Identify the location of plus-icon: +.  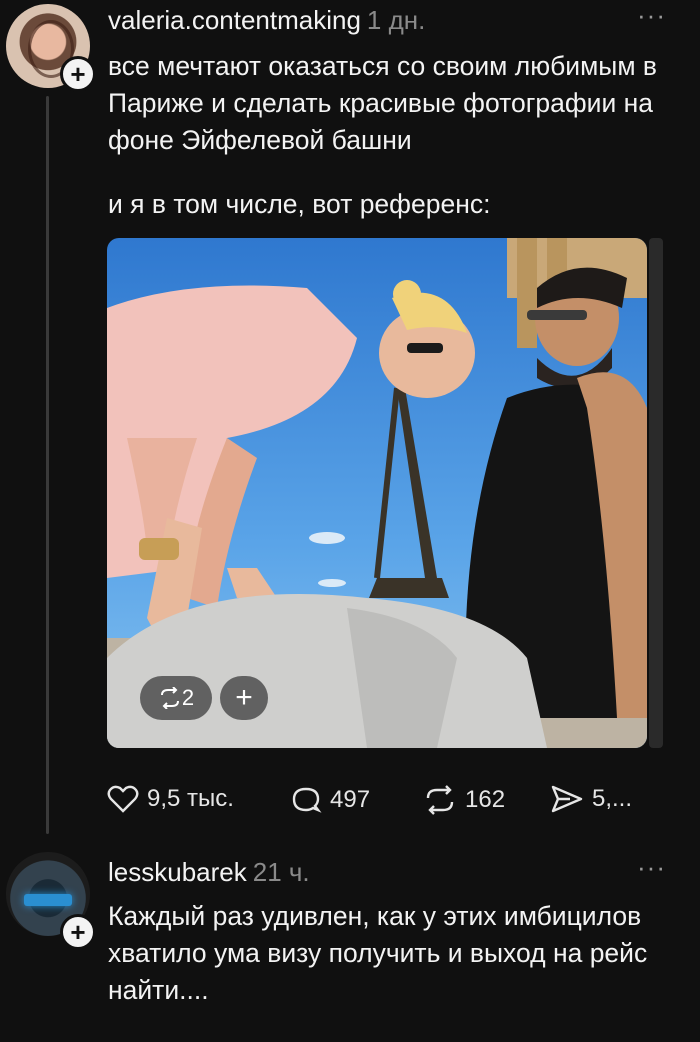
(244, 697).